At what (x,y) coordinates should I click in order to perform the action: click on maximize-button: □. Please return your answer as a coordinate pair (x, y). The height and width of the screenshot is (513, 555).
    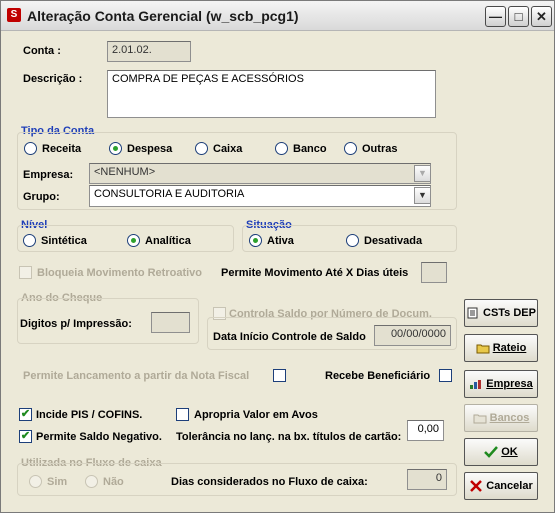
    Looking at the image, I should click on (518, 16).